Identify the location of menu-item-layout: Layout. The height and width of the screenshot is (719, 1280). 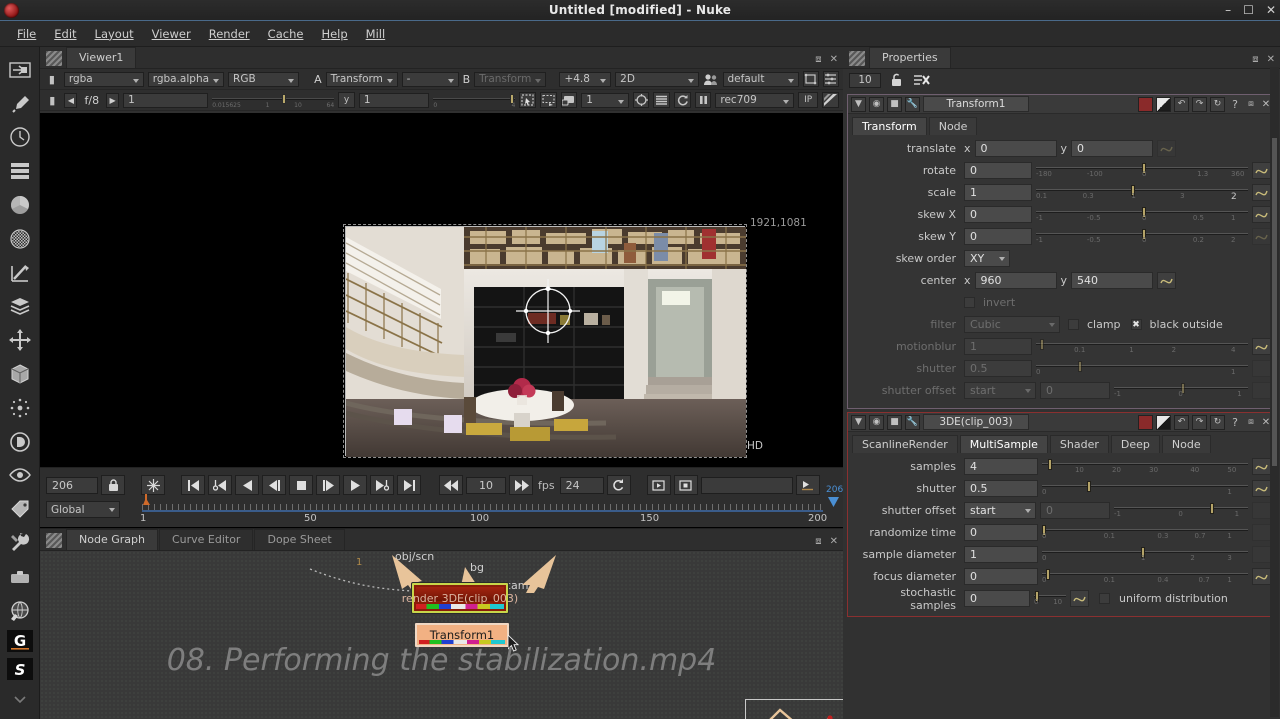
(114, 34).